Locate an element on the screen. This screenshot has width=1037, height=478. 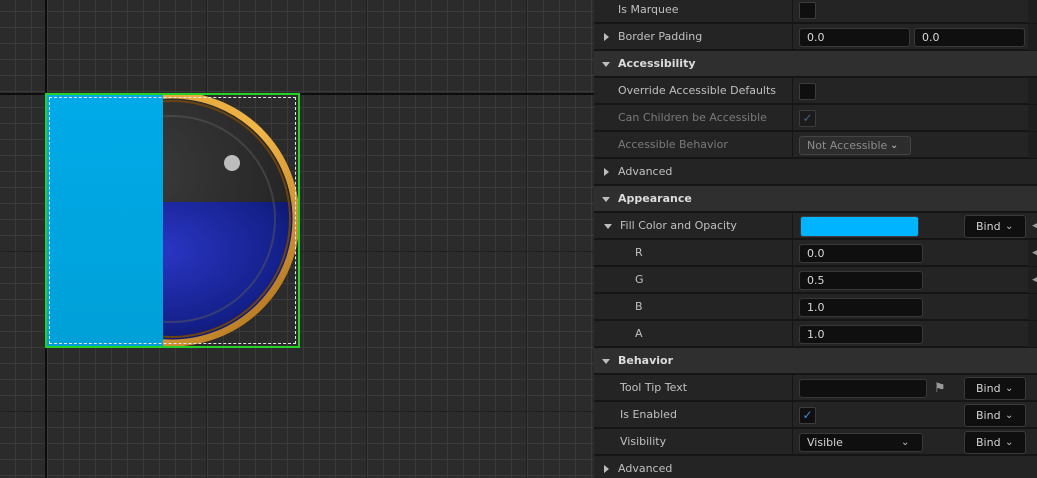
visibility-bind-button: Bind ⌄ is located at coordinates (995, 442).